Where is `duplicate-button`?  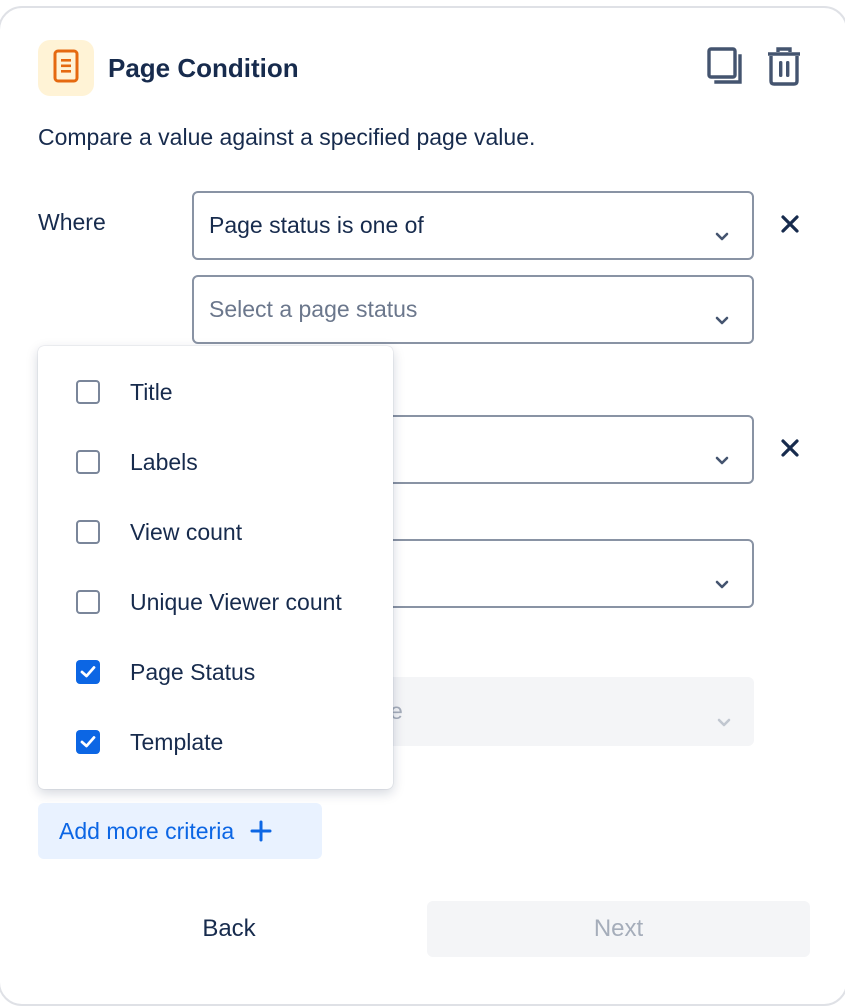 duplicate-button is located at coordinates (726, 68).